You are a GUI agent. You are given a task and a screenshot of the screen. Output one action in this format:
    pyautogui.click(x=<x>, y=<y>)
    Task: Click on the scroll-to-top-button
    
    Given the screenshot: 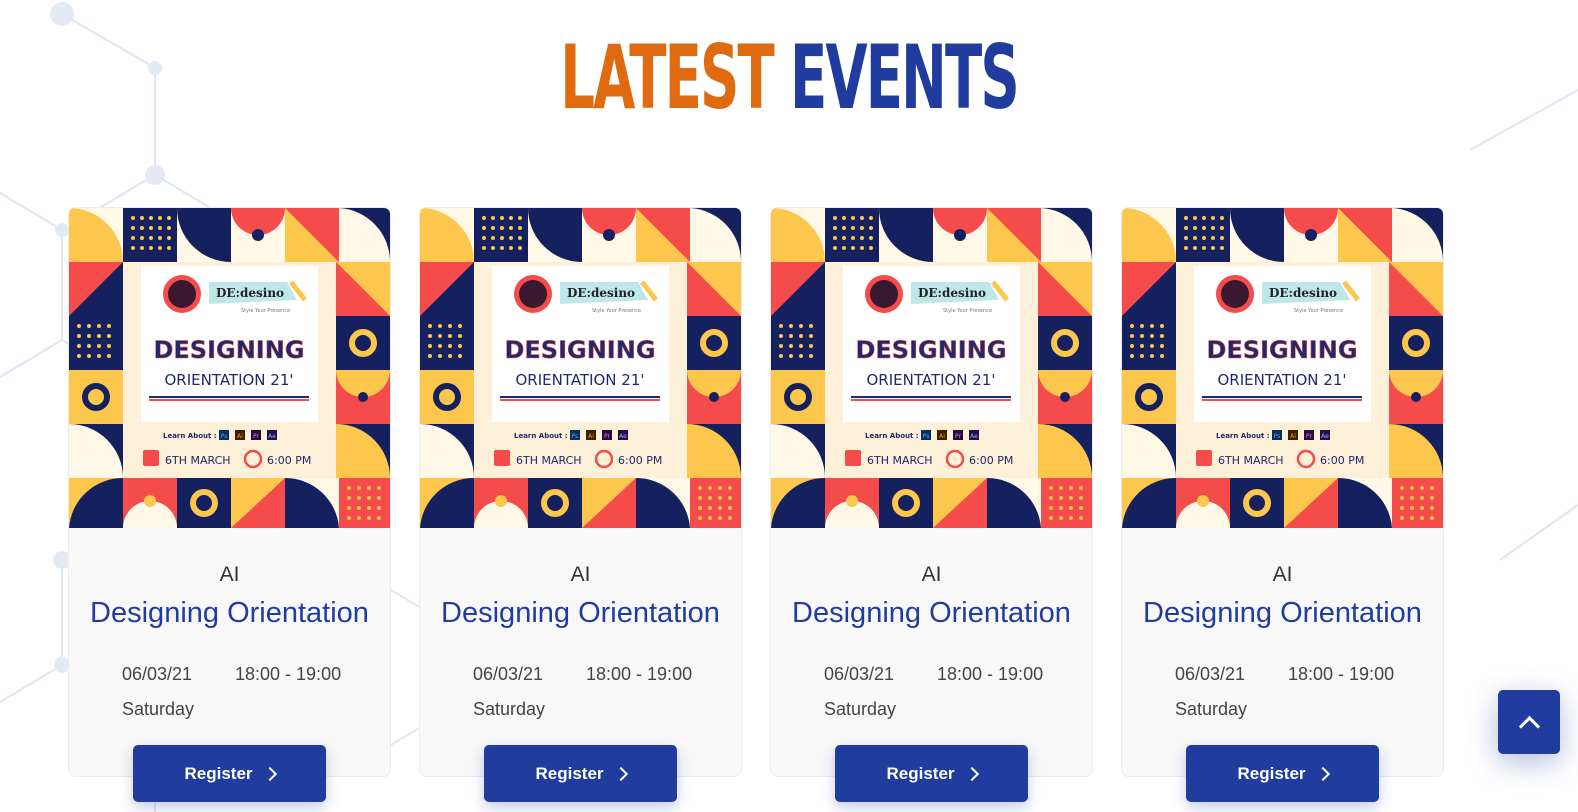 What is the action you would take?
    pyautogui.click(x=1529, y=722)
    